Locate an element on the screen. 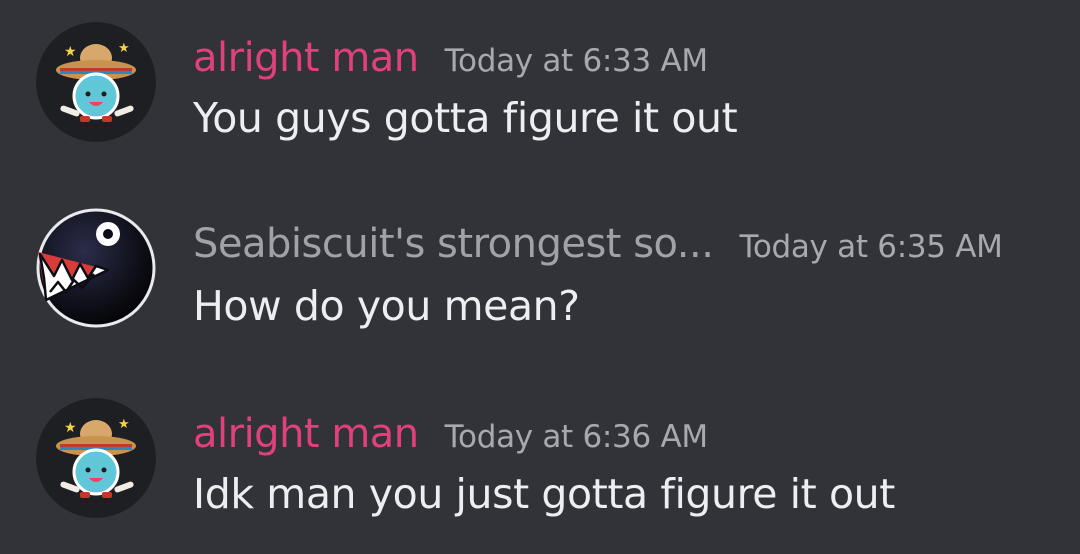 The image size is (1080, 554). message-content: How do you mean? is located at coordinates (386, 306).